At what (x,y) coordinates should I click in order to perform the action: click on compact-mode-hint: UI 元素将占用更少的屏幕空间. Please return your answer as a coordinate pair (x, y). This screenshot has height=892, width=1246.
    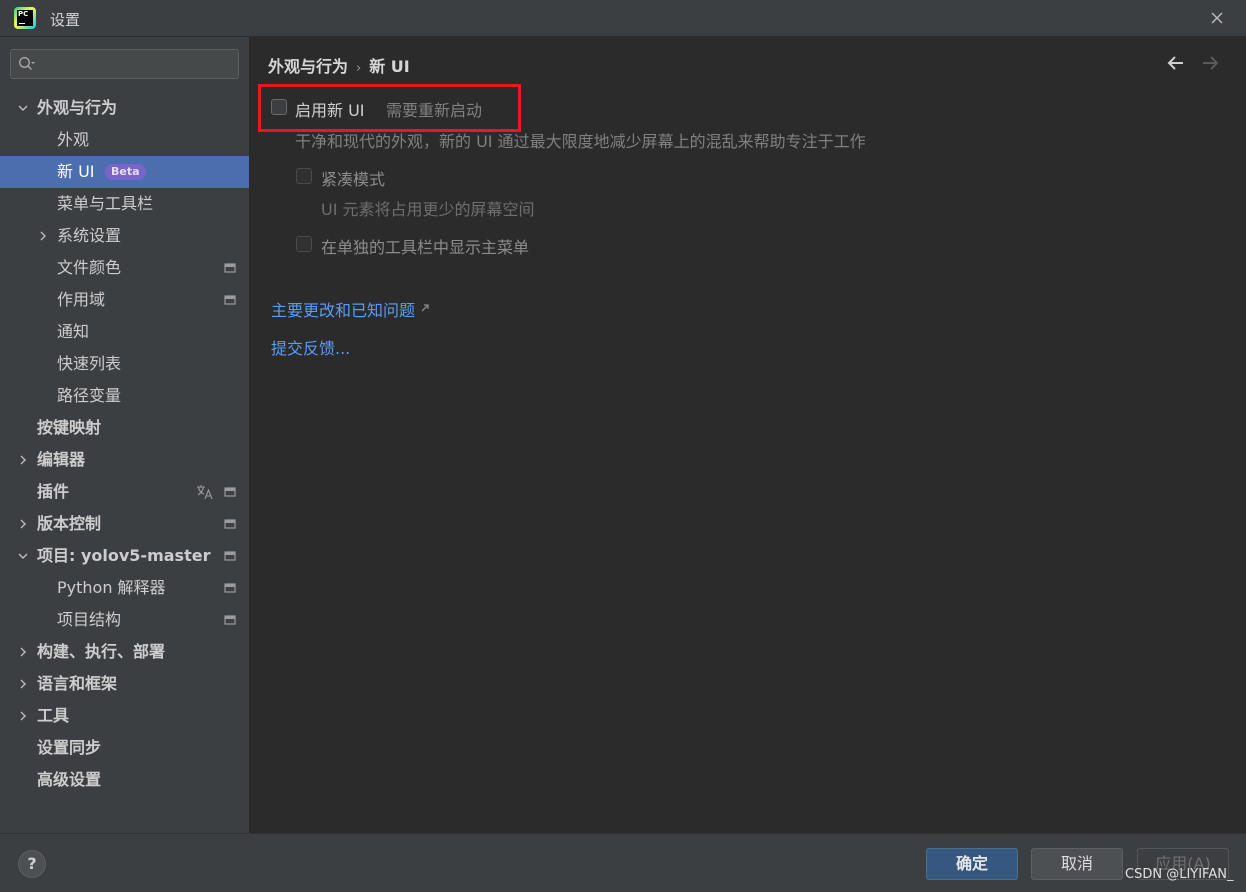
    Looking at the image, I should click on (428, 209).